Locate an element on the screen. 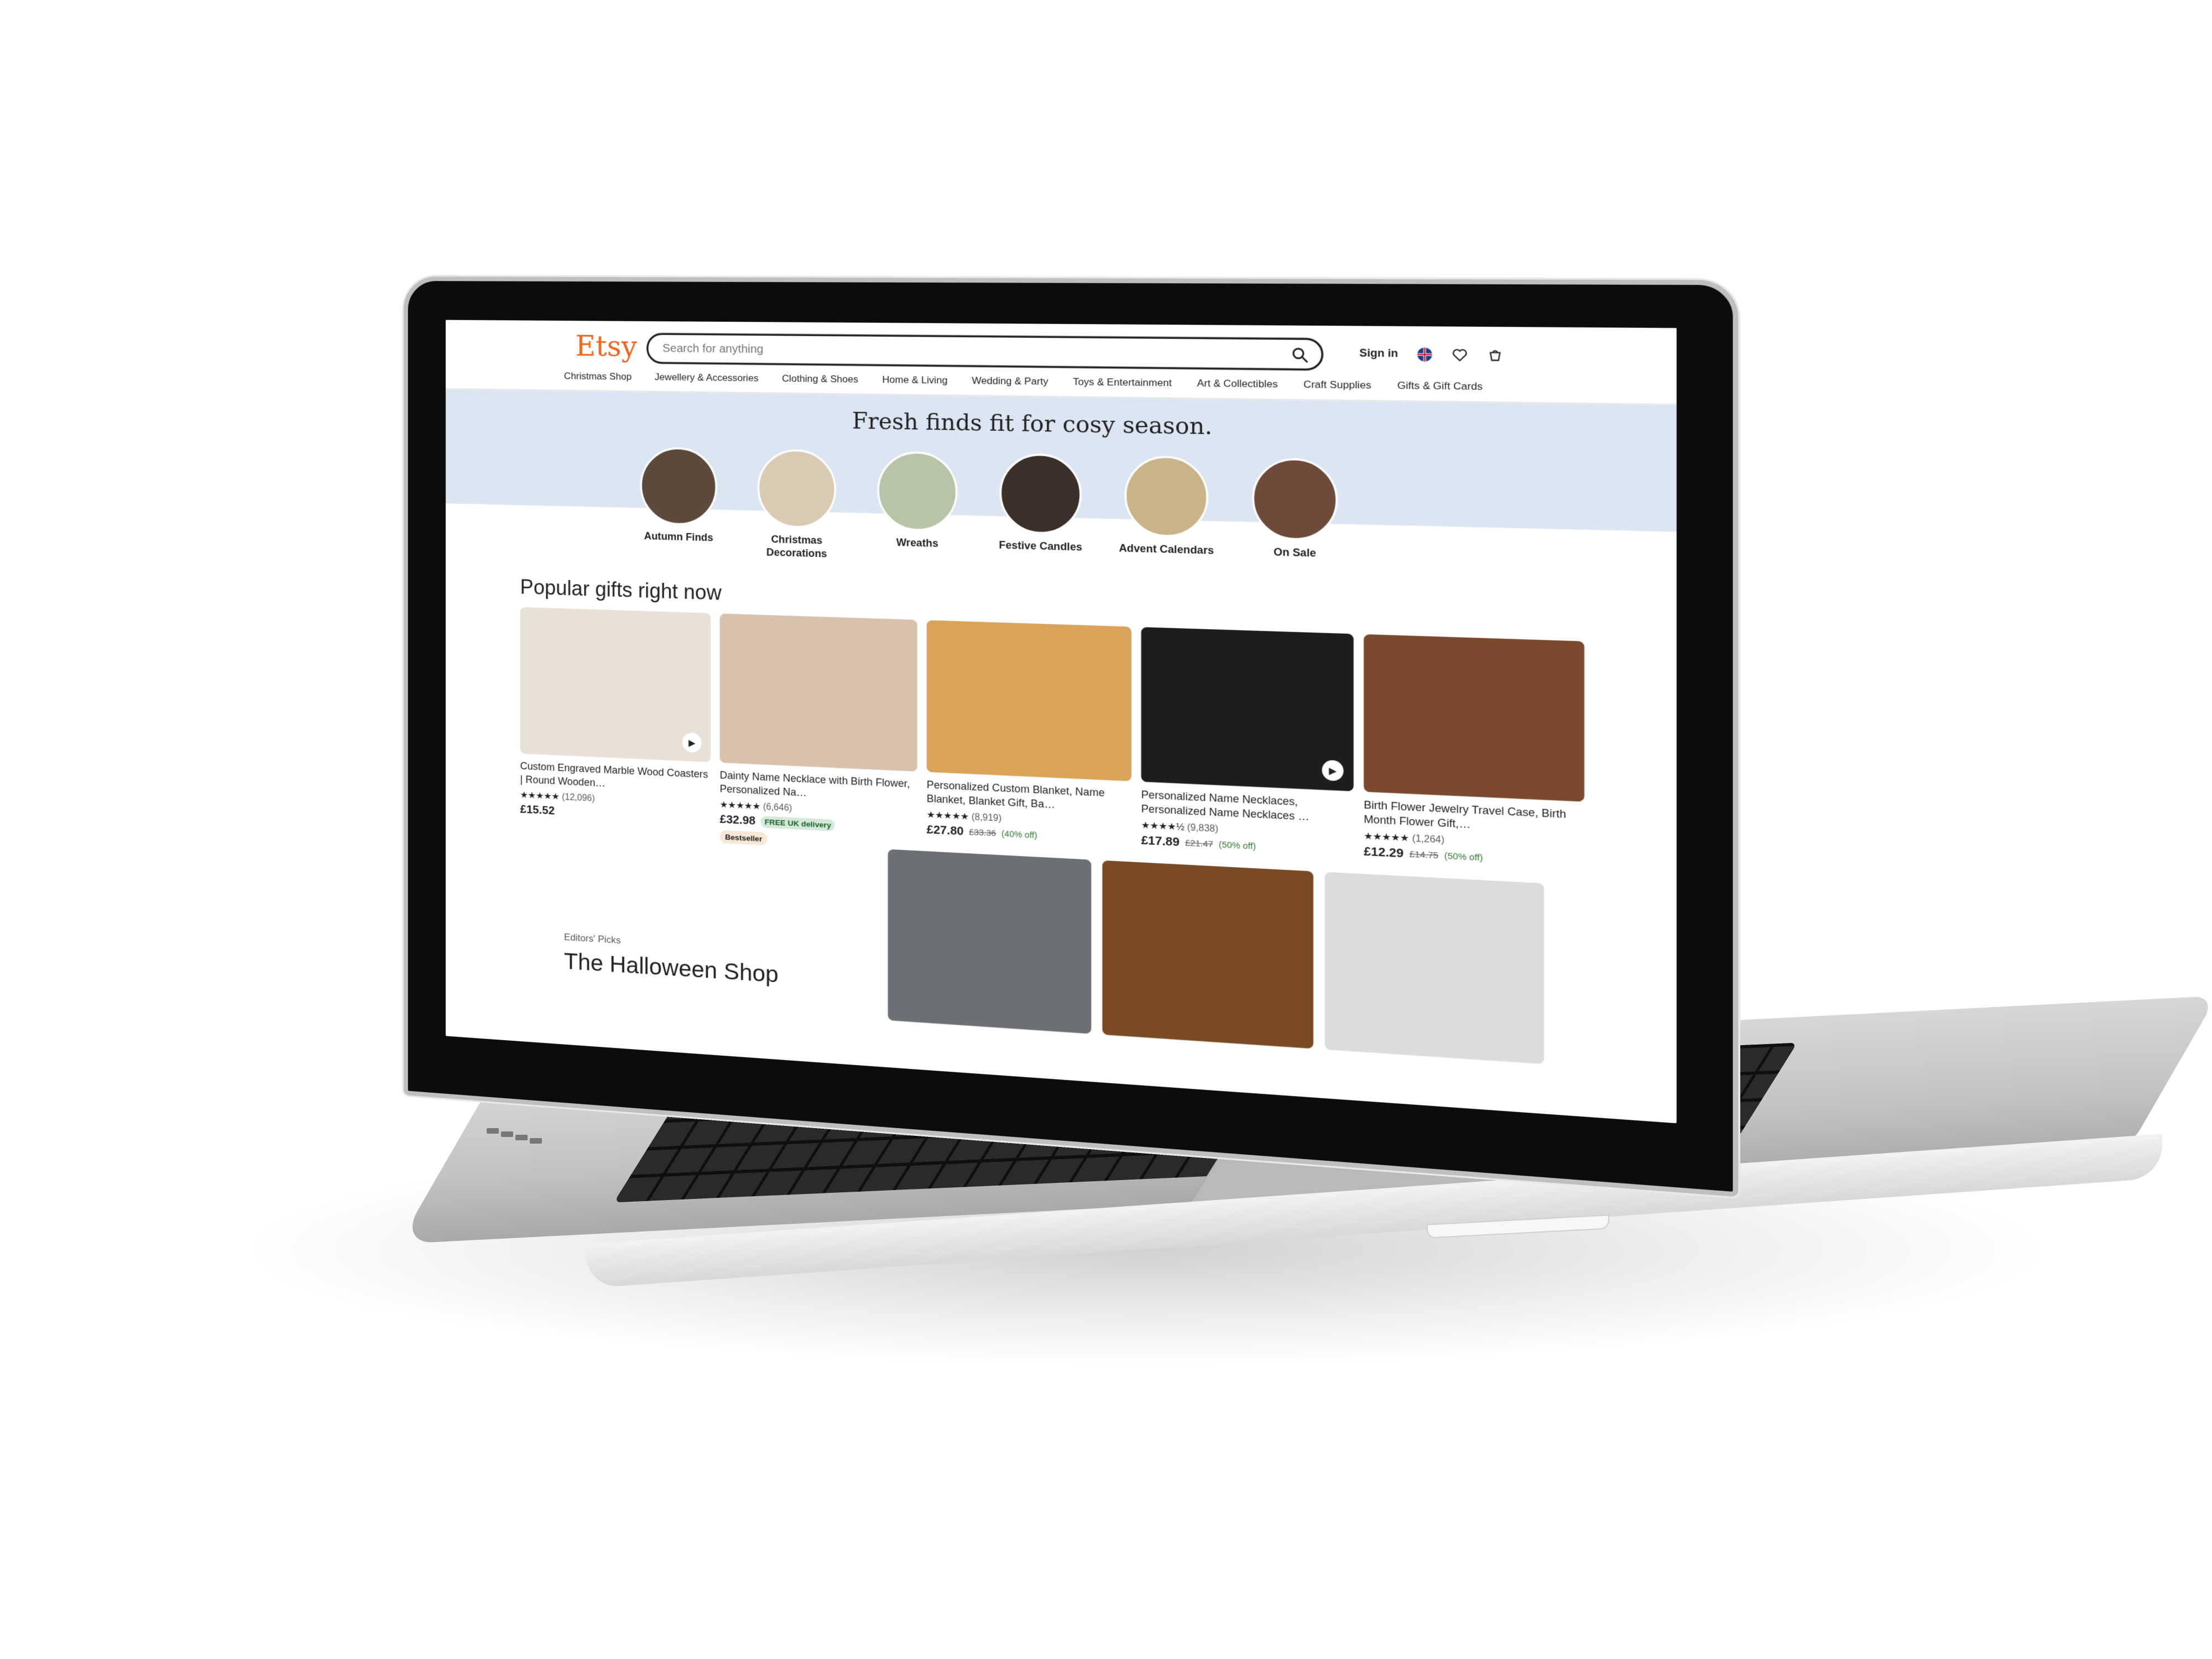  category-card: Festive Candles is located at coordinates (1041, 511).